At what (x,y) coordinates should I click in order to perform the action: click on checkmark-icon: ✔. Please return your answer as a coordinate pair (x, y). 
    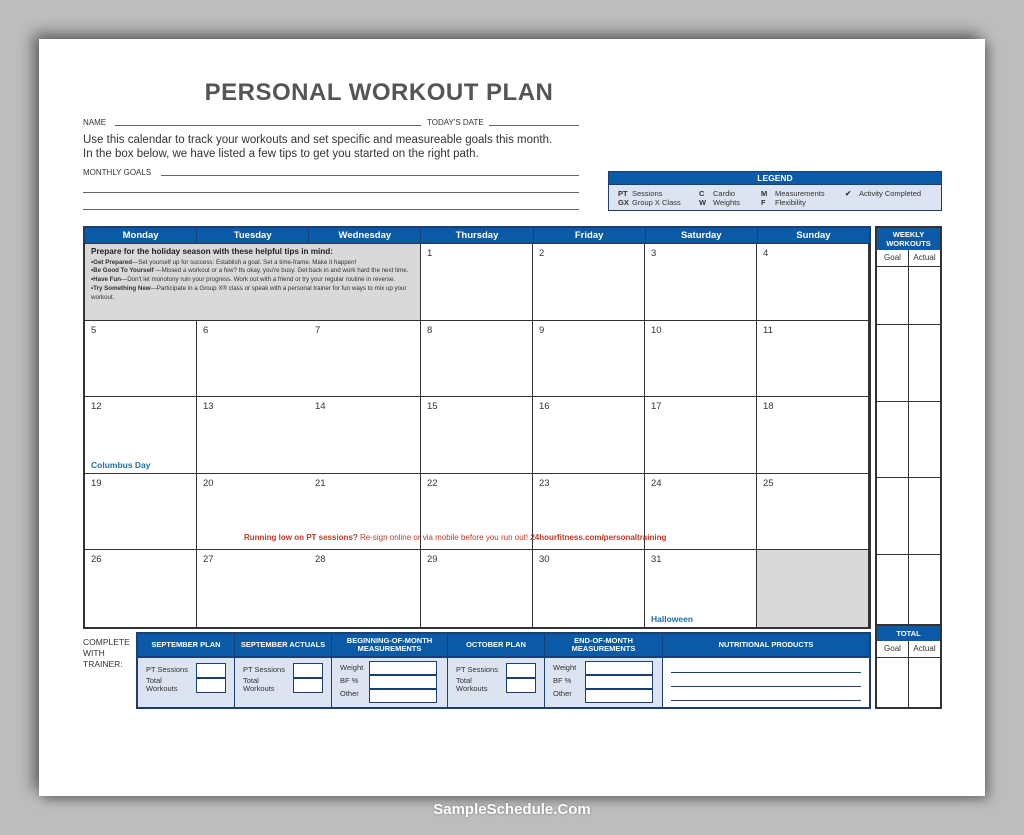
    Looking at the image, I should click on (848, 193).